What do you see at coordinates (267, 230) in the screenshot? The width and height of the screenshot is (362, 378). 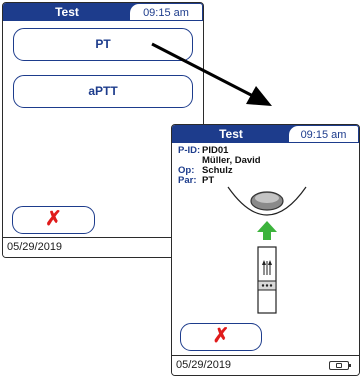 I see `up-arrow-icon` at bounding box center [267, 230].